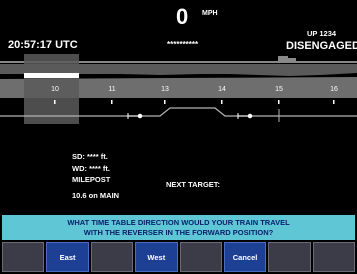 Image resolution: width=357 pixels, height=274 pixels. I want to click on train-marker, so click(51, 75).